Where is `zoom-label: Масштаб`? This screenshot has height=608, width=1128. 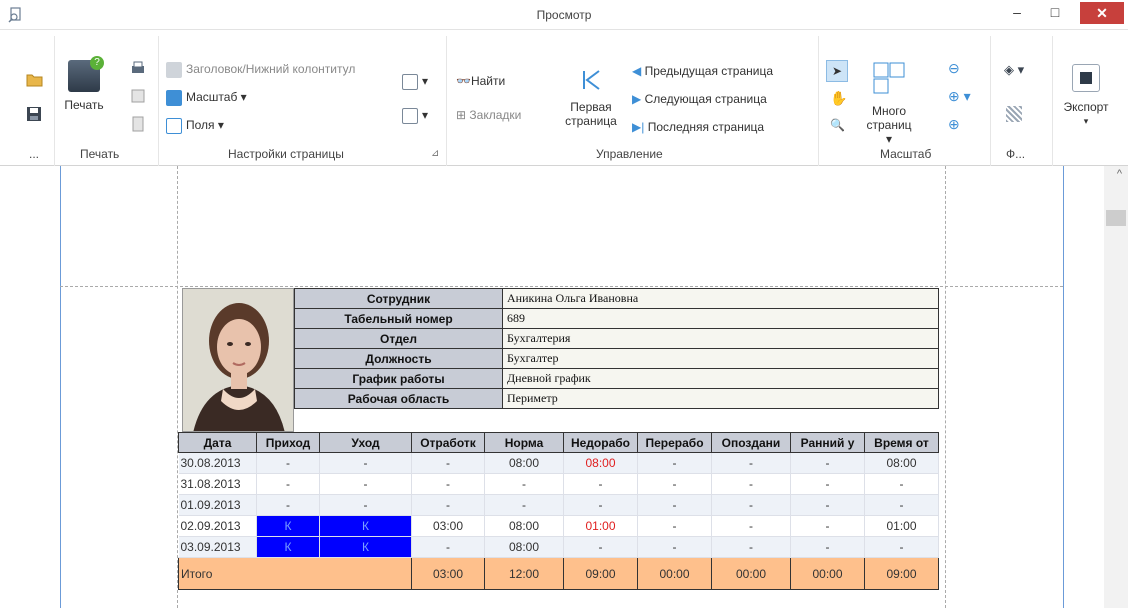 zoom-label: Масштаб is located at coordinates (906, 154).